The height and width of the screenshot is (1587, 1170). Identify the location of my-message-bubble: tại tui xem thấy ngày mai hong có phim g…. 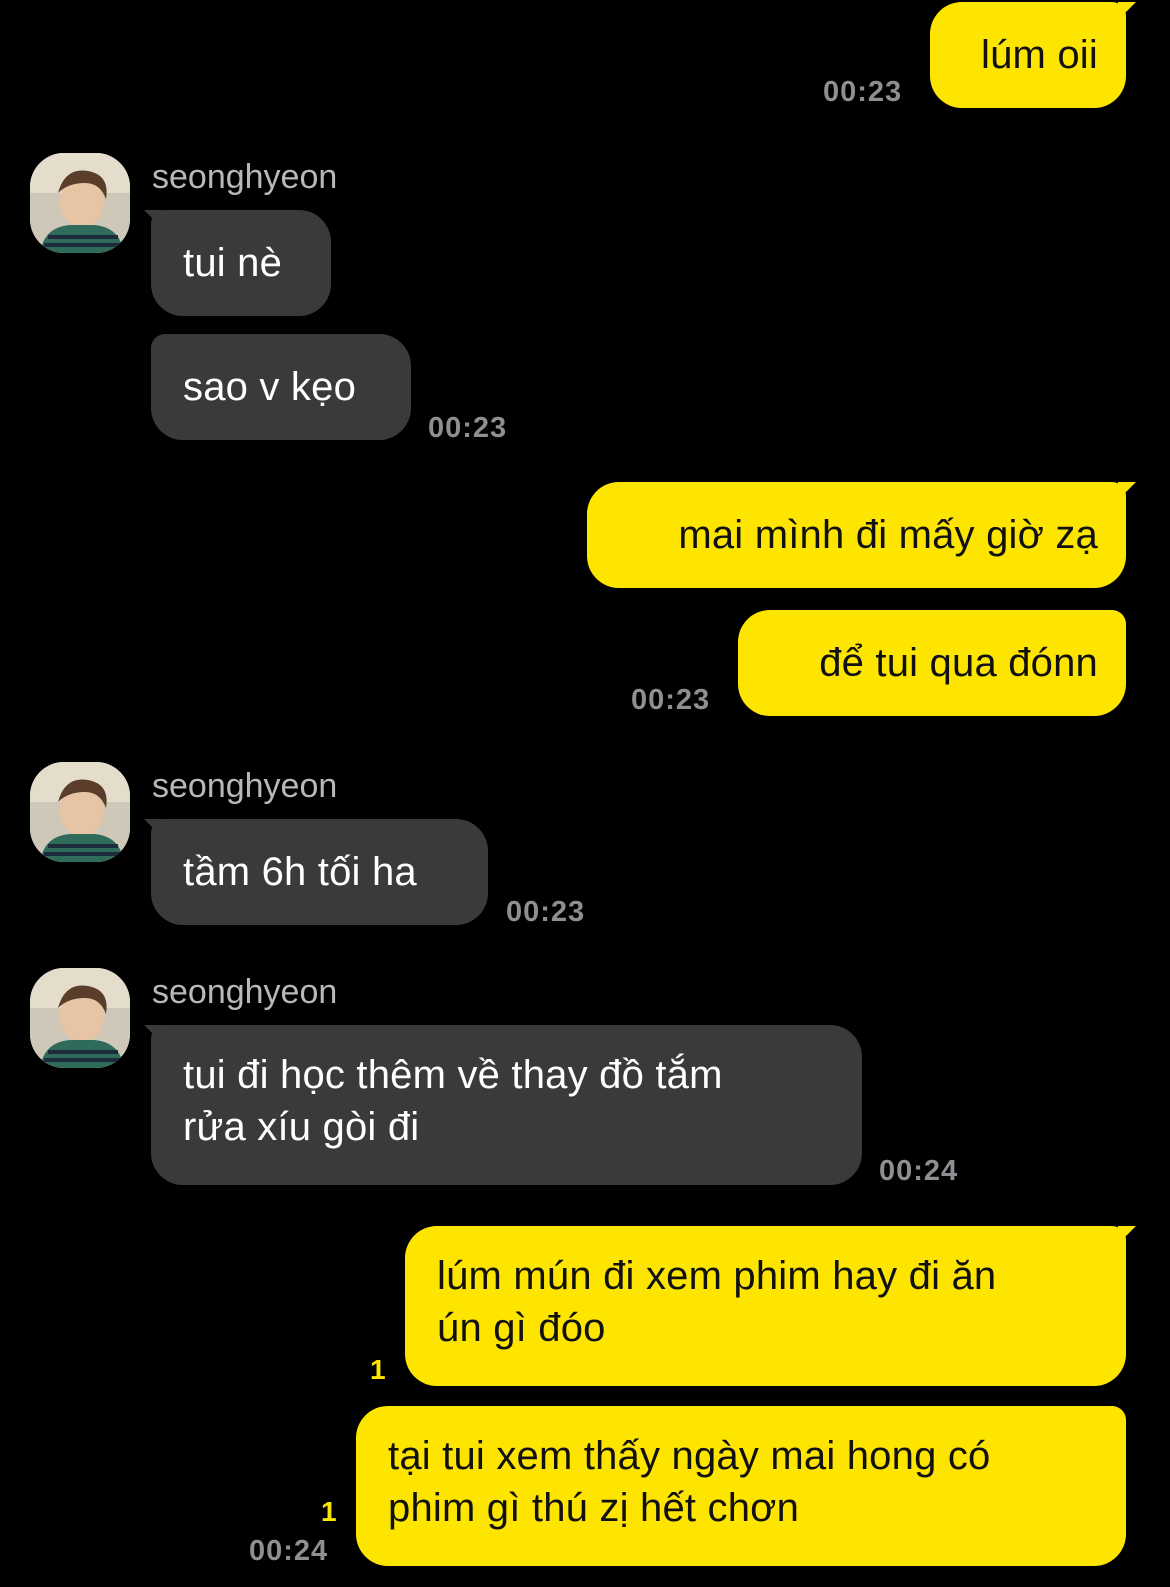
(741, 1486).